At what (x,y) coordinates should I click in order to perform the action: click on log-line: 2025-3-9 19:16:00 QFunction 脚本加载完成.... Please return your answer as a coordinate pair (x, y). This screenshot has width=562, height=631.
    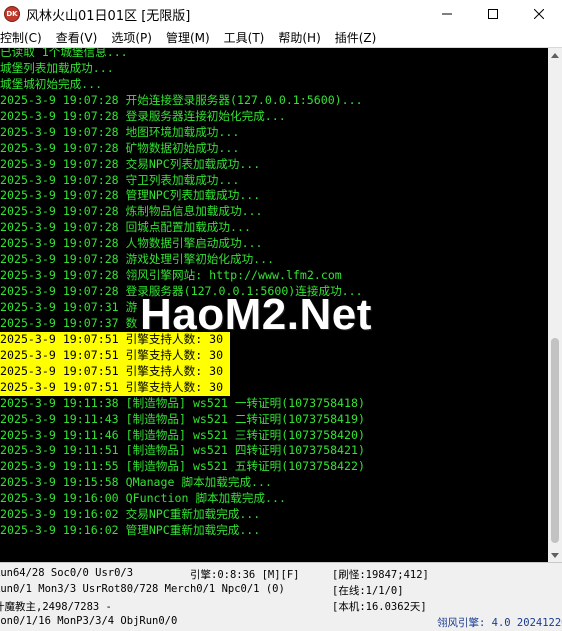
    Looking at the image, I should click on (143, 498).